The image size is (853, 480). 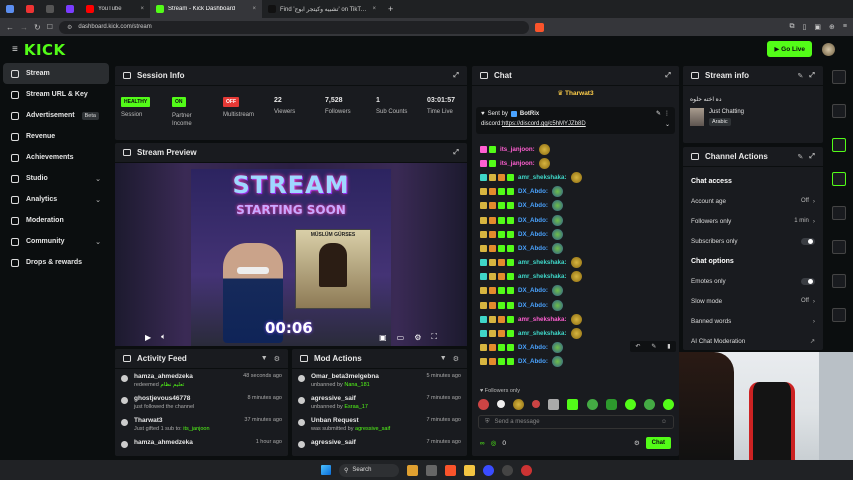 What do you see at coordinates (839, 315) in the screenshot?
I see `lock-icon` at bounding box center [839, 315].